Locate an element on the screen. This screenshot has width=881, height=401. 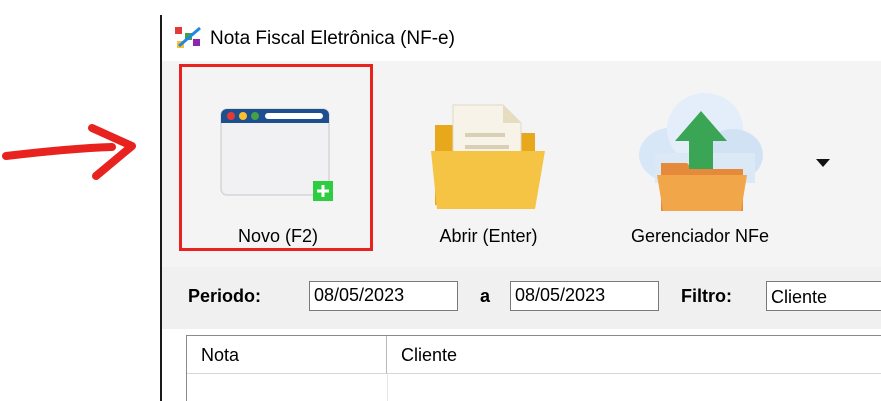
column-header-cliente: Cliente is located at coordinates (634, 355).